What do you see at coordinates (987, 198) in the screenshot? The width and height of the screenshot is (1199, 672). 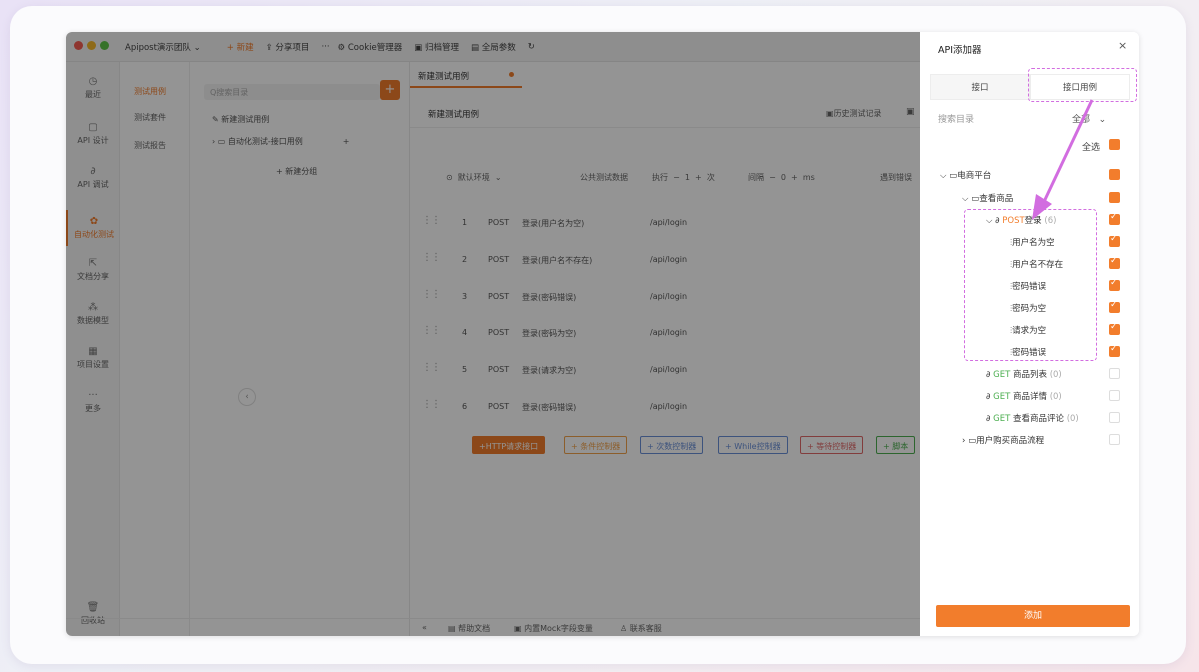 I see `tree-group: ⌵ ▭查看商品` at bounding box center [987, 198].